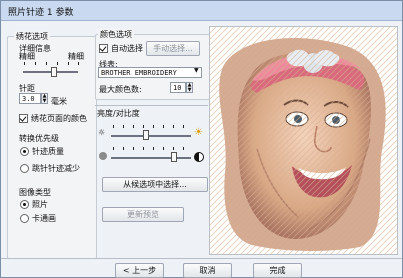 The image size is (403, 278). I want to click on page-color-checkbox, so click(23, 118).